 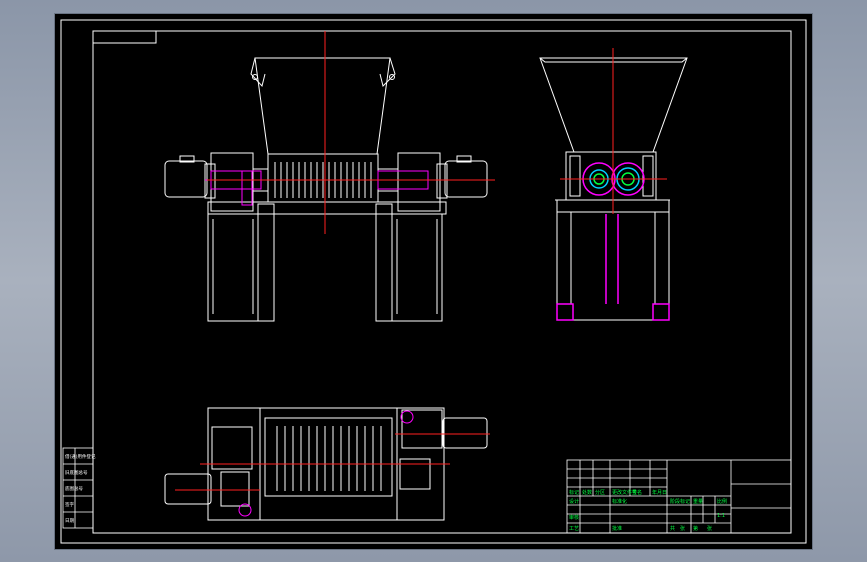 I want to click on code-box, so click(x=124, y=37).